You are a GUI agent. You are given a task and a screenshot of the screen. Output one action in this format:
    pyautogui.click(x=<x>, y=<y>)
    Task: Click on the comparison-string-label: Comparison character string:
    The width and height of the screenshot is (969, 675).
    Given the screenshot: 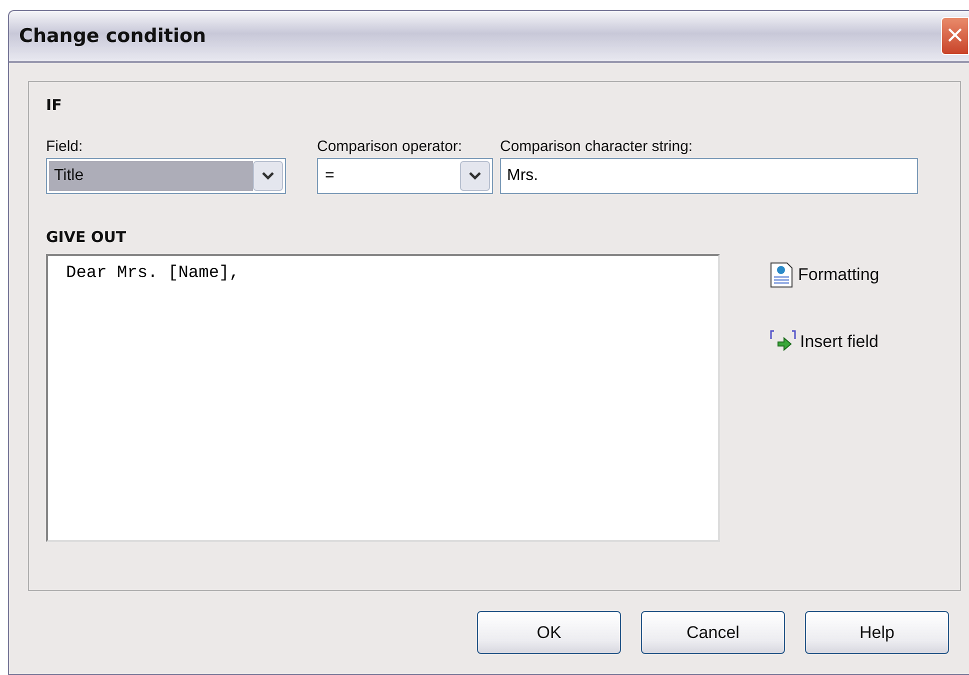 What is the action you would take?
    pyautogui.click(x=597, y=146)
    